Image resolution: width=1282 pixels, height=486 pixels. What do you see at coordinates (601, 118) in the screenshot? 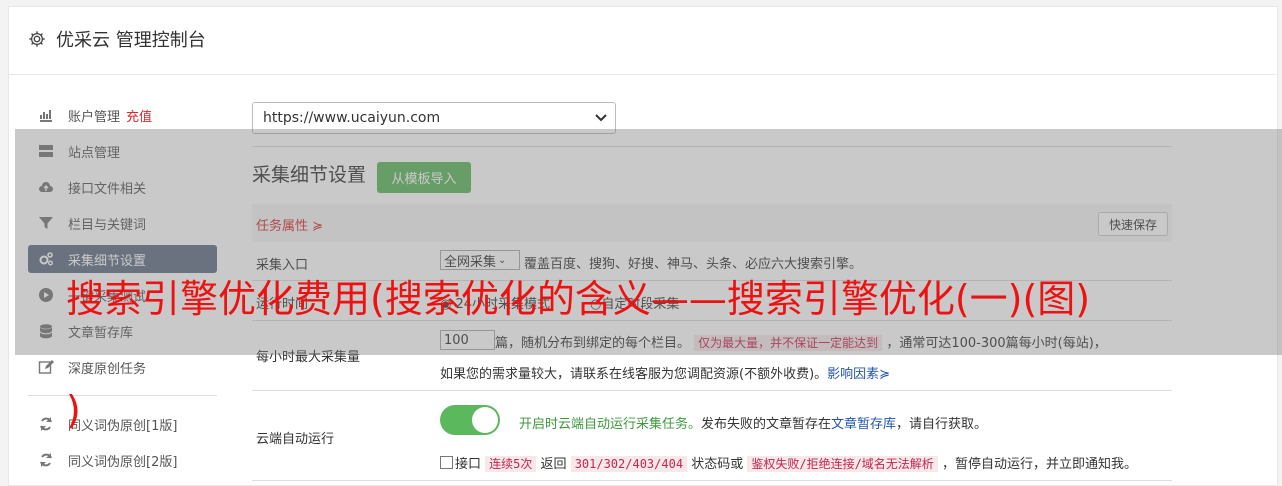
I see `chevron-down-icon` at bounding box center [601, 118].